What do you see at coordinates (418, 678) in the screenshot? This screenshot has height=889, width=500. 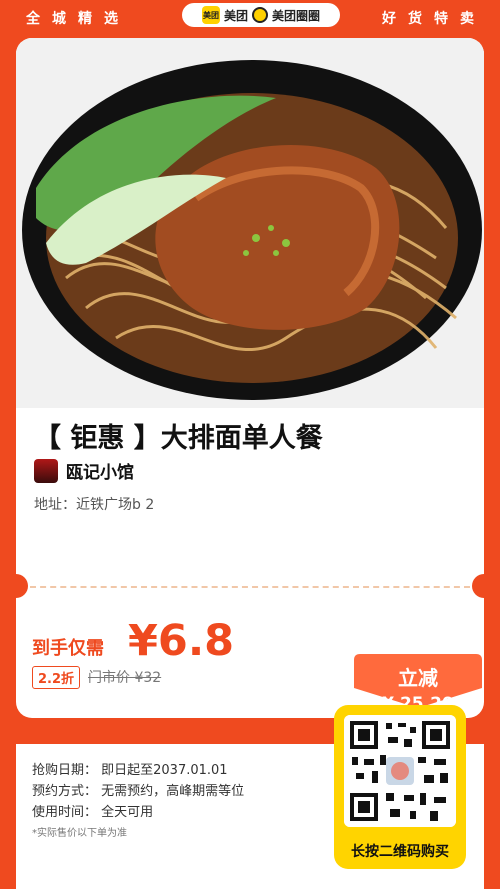 I see `save-title: 立减` at bounding box center [418, 678].